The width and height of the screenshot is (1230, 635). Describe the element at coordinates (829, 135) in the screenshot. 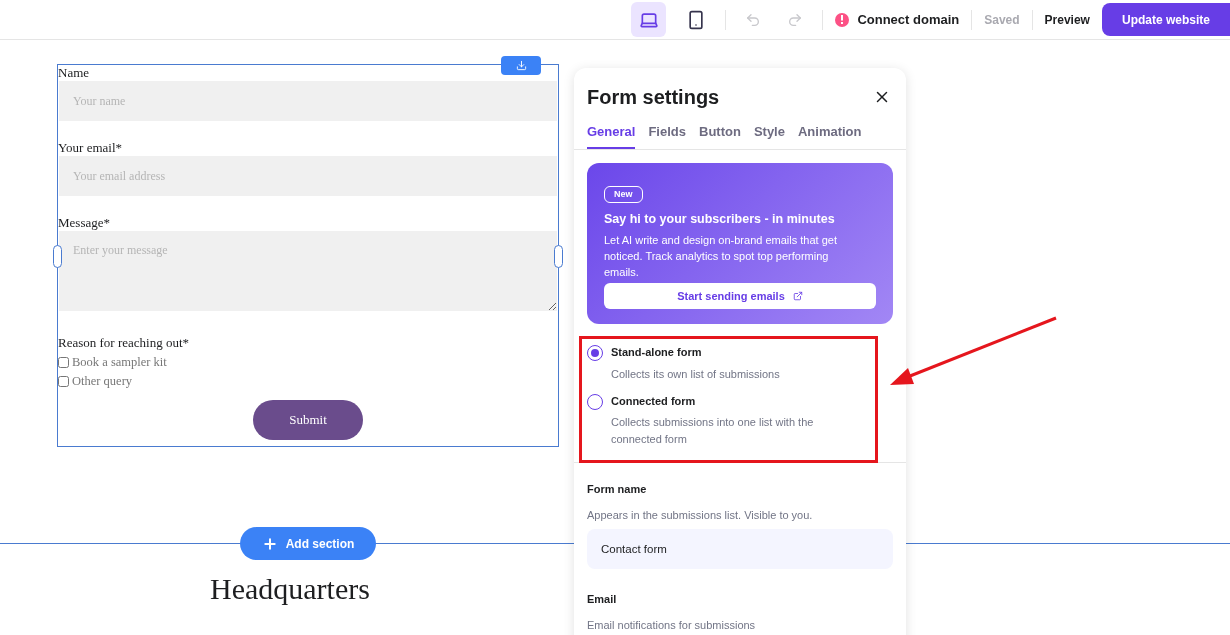

I see `tab: Animation` at that location.